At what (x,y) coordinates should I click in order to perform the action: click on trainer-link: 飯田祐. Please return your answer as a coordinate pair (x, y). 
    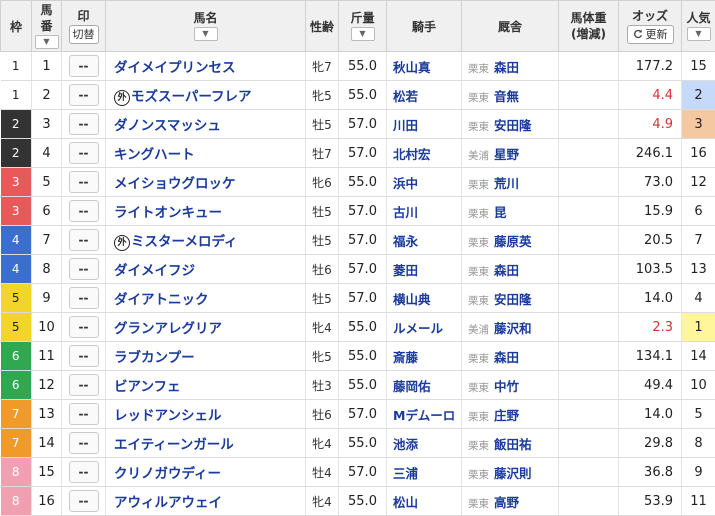
    Looking at the image, I should click on (513, 444).